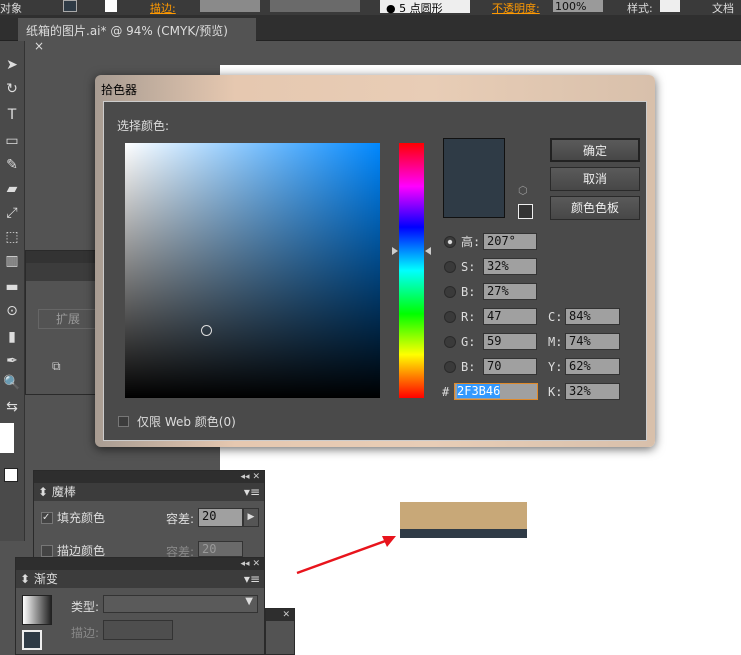 This screenshot has height=655, width=741. Describe the element at coordinates (39, 46) in the screenshot. I see `close-icon: ×` at that location.